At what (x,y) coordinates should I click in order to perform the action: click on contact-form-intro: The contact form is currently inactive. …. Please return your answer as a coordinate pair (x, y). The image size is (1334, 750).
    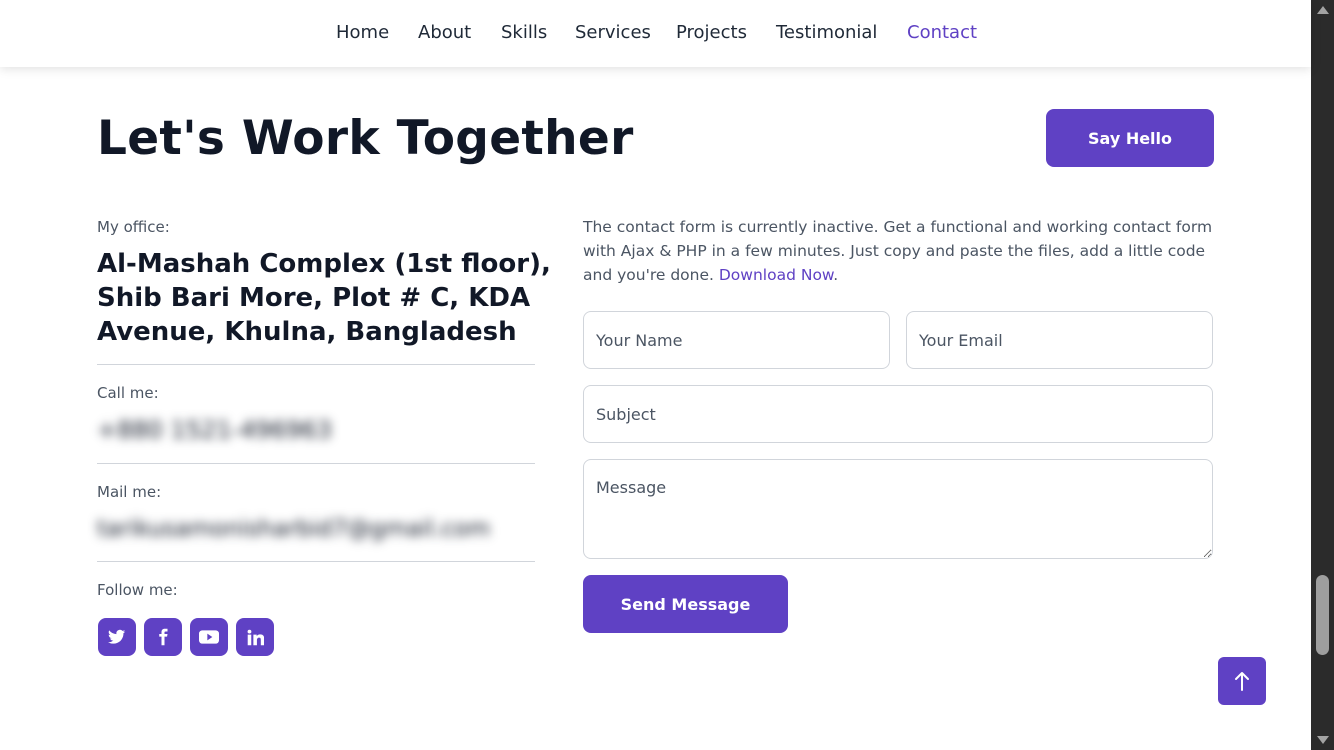
    Looking at the image, I should click on (898, 251).